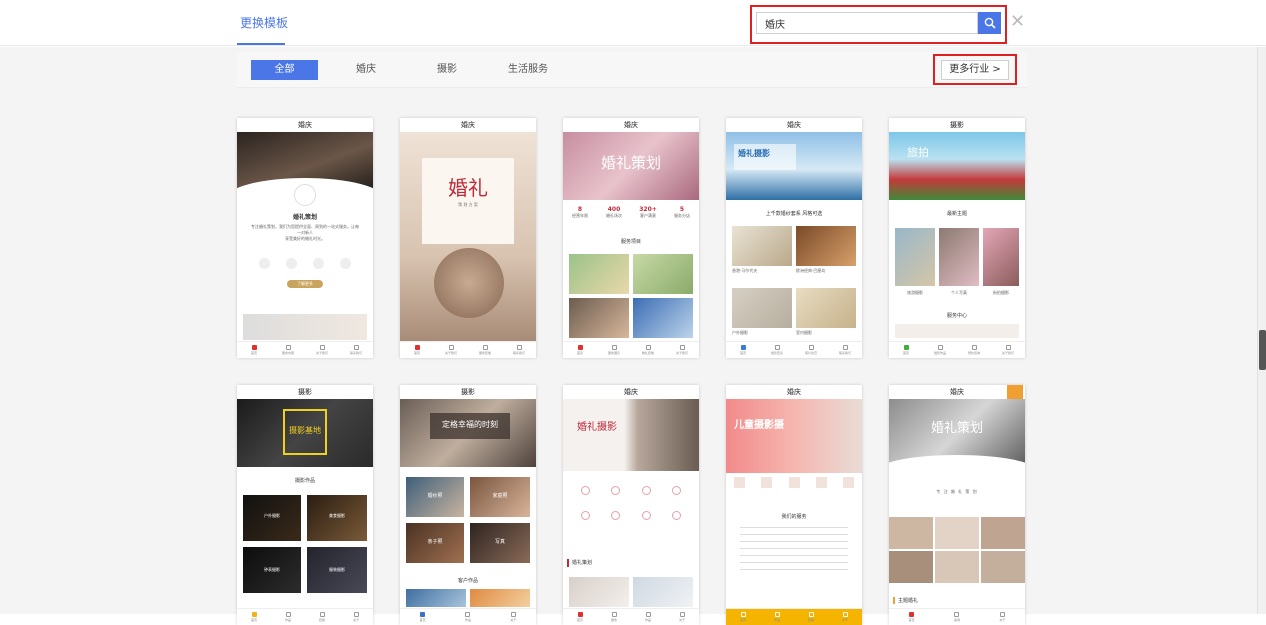  What do you see at coordinates (470, 424) in the screenshot?
I see `card-title: 定格幸福的时刻` at bounding box center [470, 424].